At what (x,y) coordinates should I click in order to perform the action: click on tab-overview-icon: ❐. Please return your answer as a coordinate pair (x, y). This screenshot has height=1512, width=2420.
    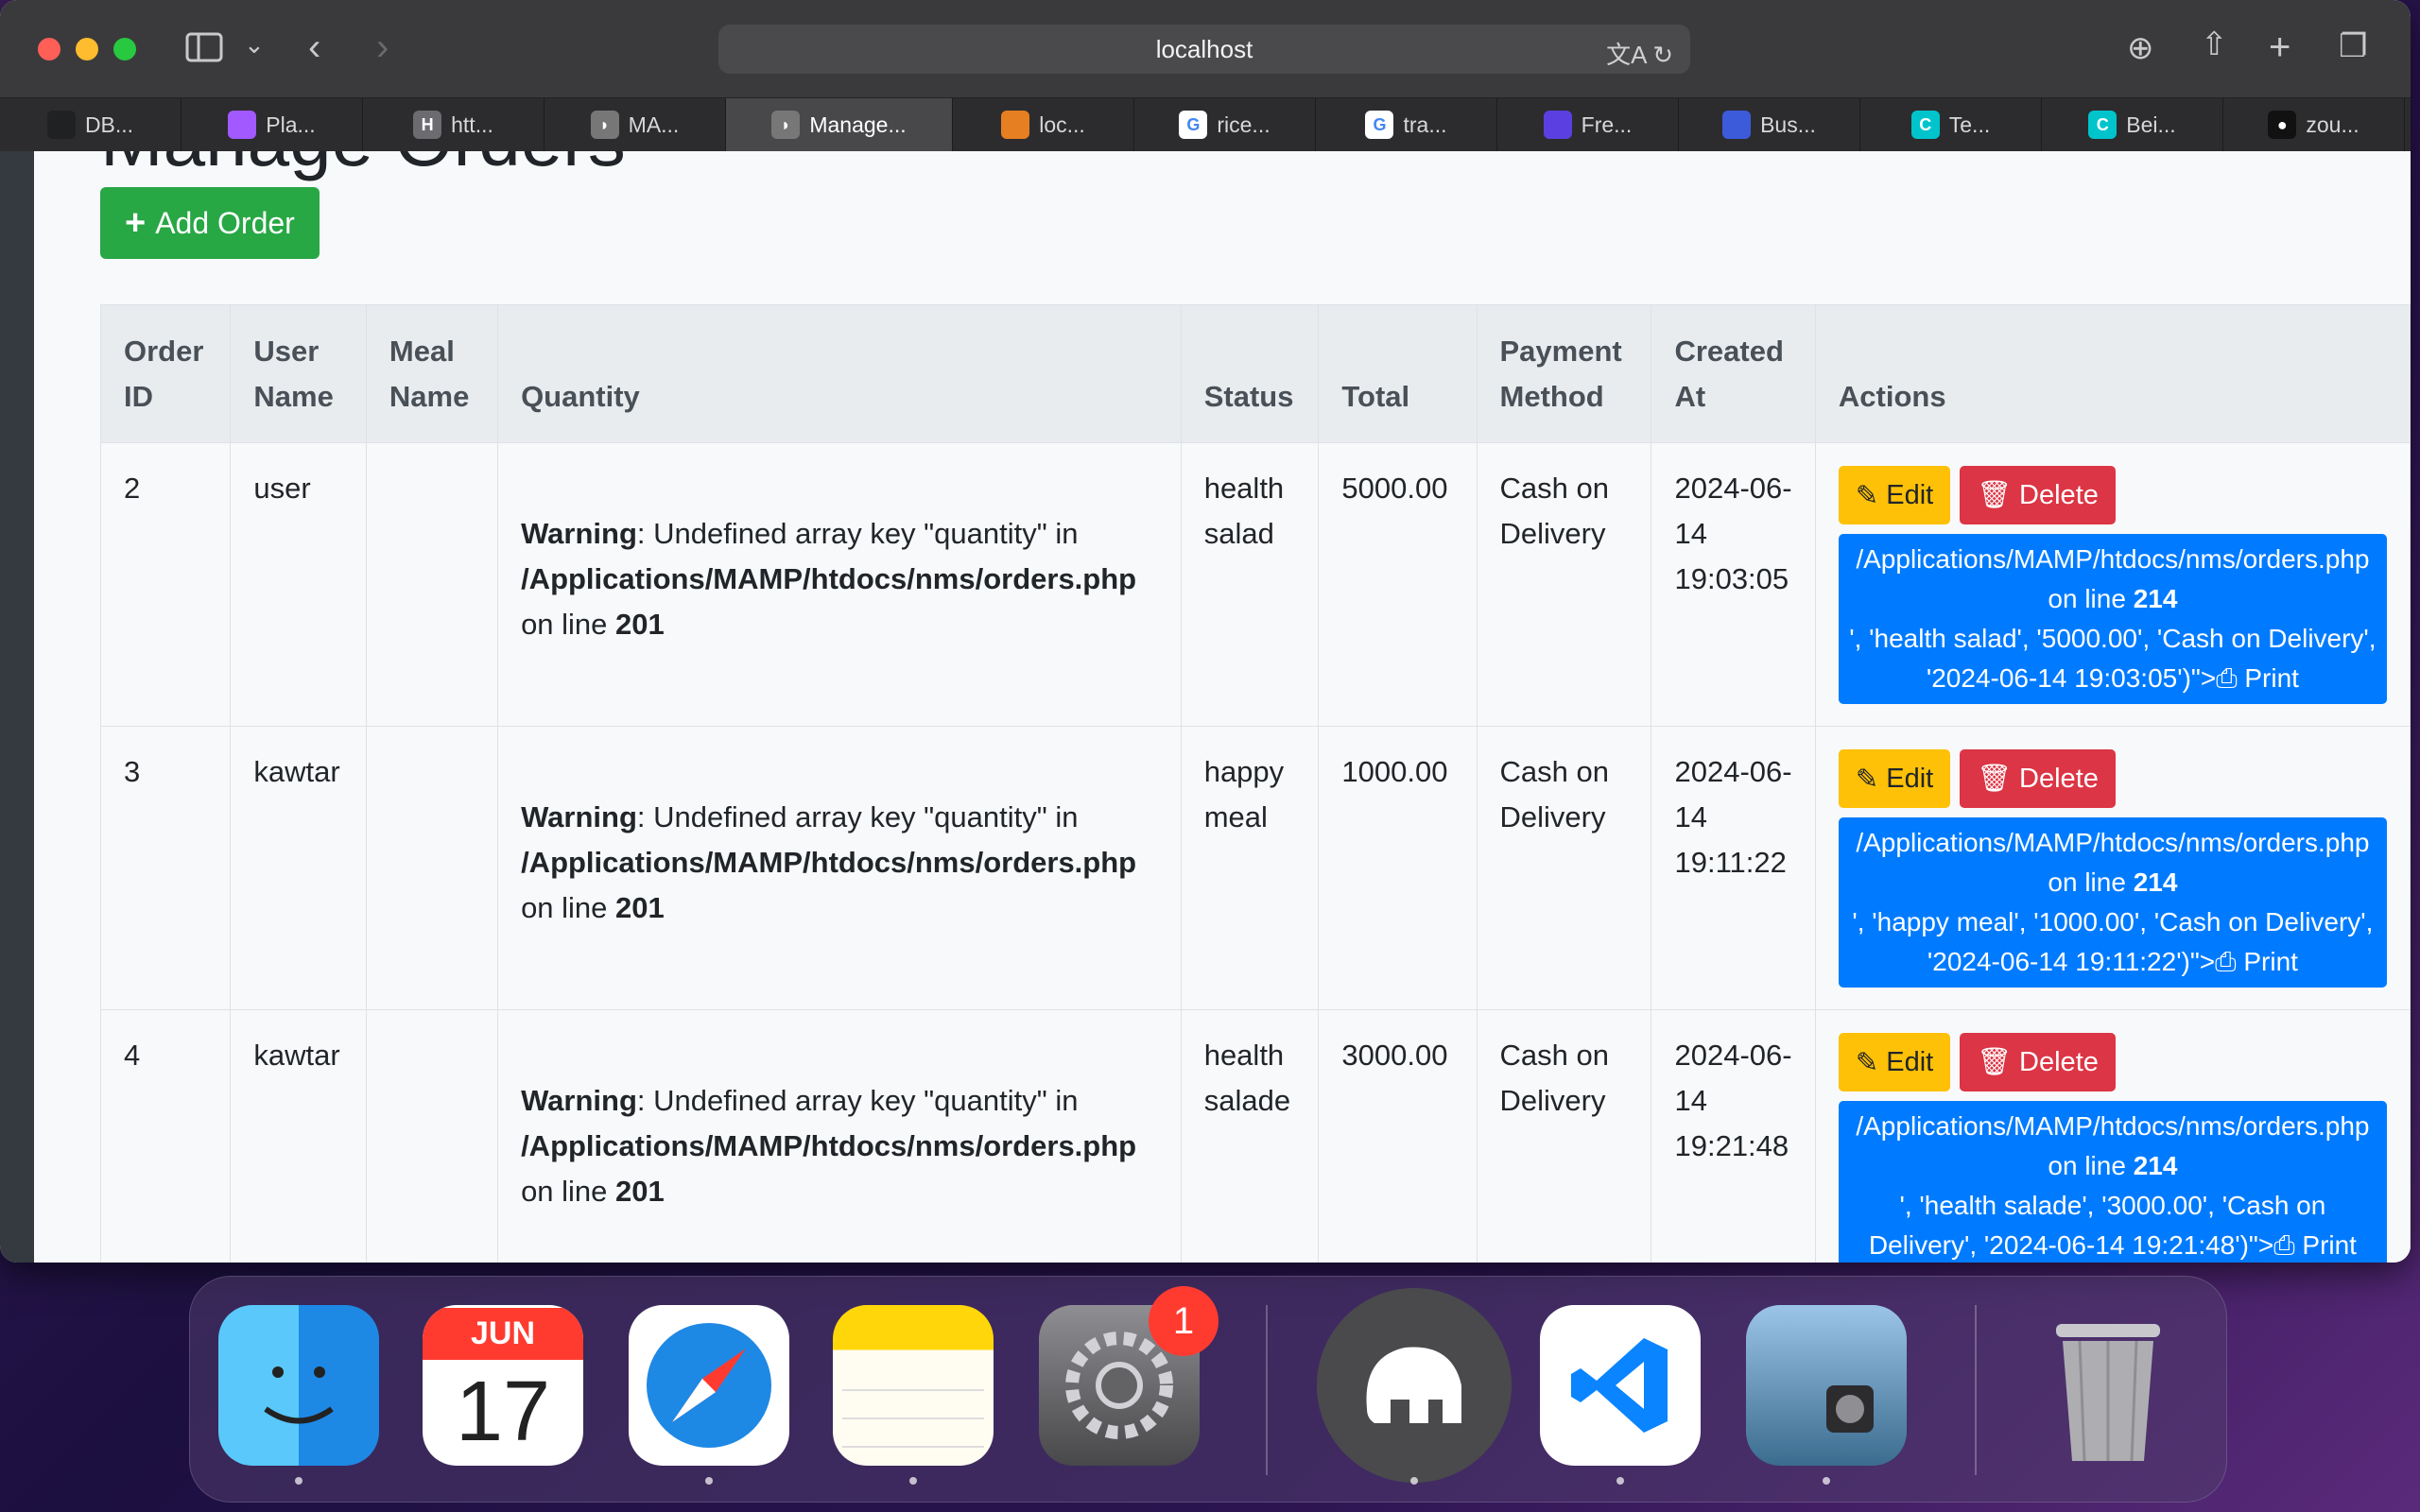
    Looking at the image, I should click on (2353, 46).